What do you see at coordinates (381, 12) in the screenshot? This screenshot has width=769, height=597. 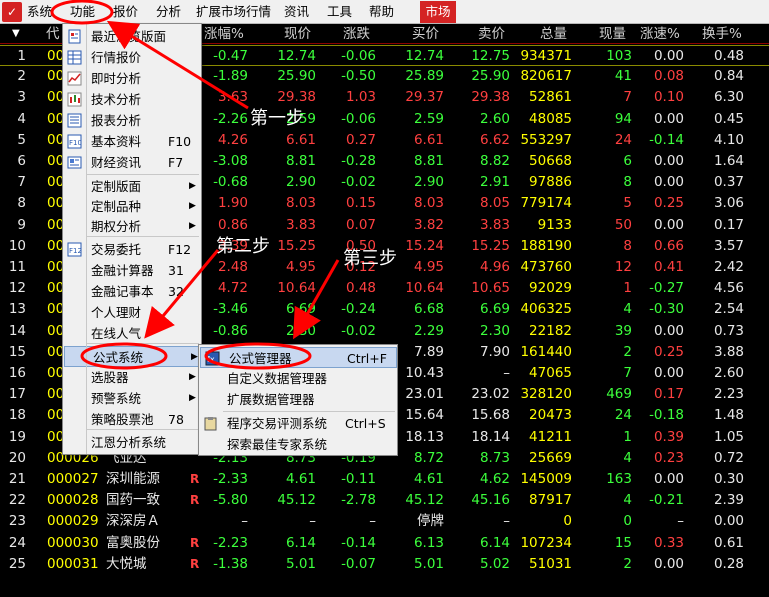 I see `menu-help: 帮助` at bounding box center [381, 12].